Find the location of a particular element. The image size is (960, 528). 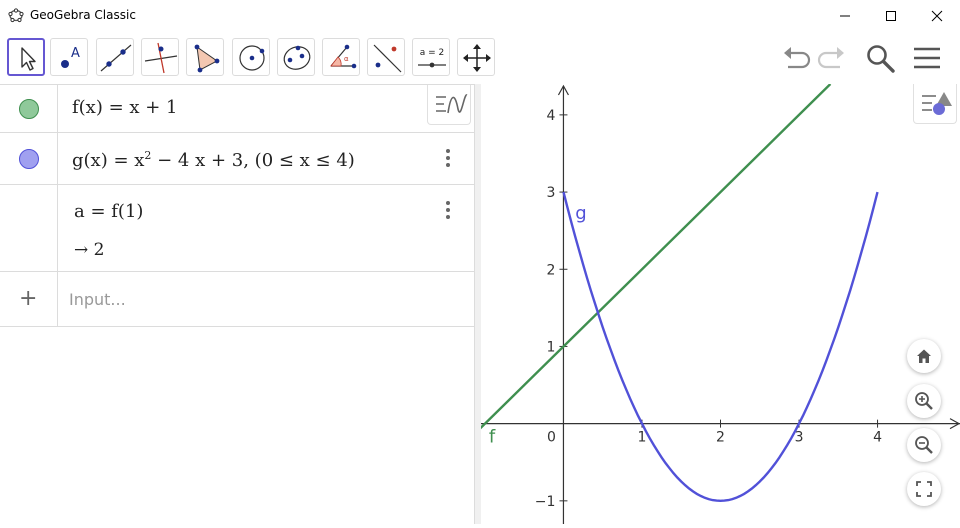

graphics-style-icon is located at coordinates (937, 103).